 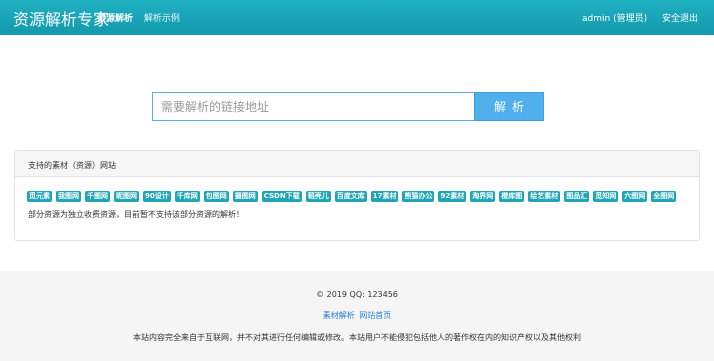 What do you see at coordinates (680, 19) in the screenshot?
I see `logout-link: 安全退出` at bounding box center [680, 19].